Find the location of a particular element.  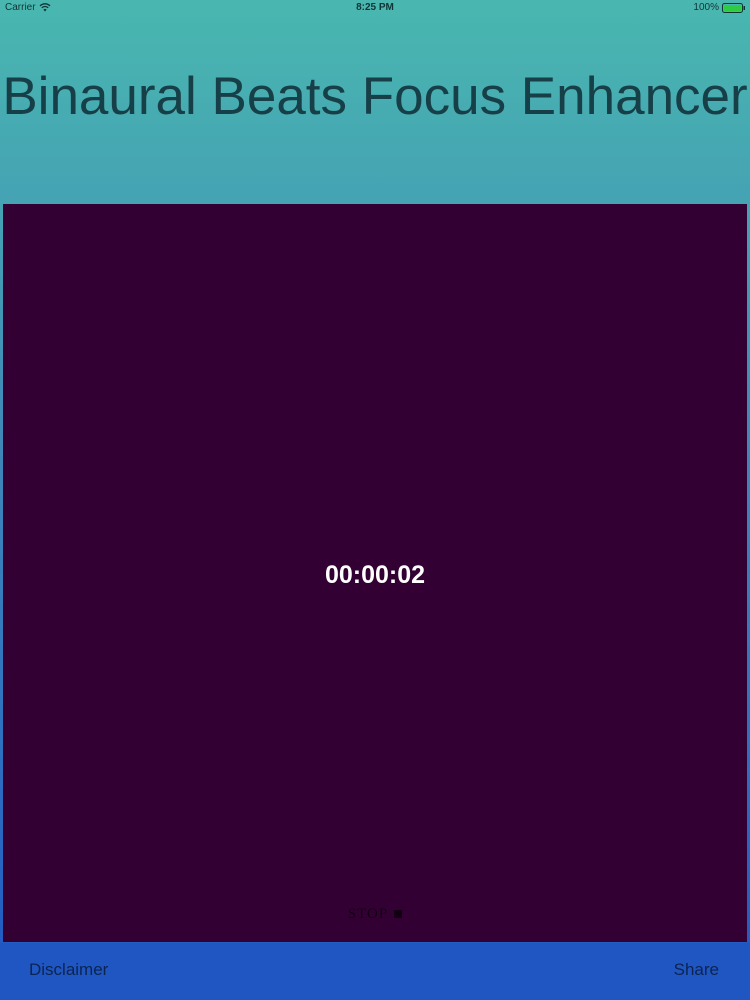

battery-icon is located at coordinates (733, 7).